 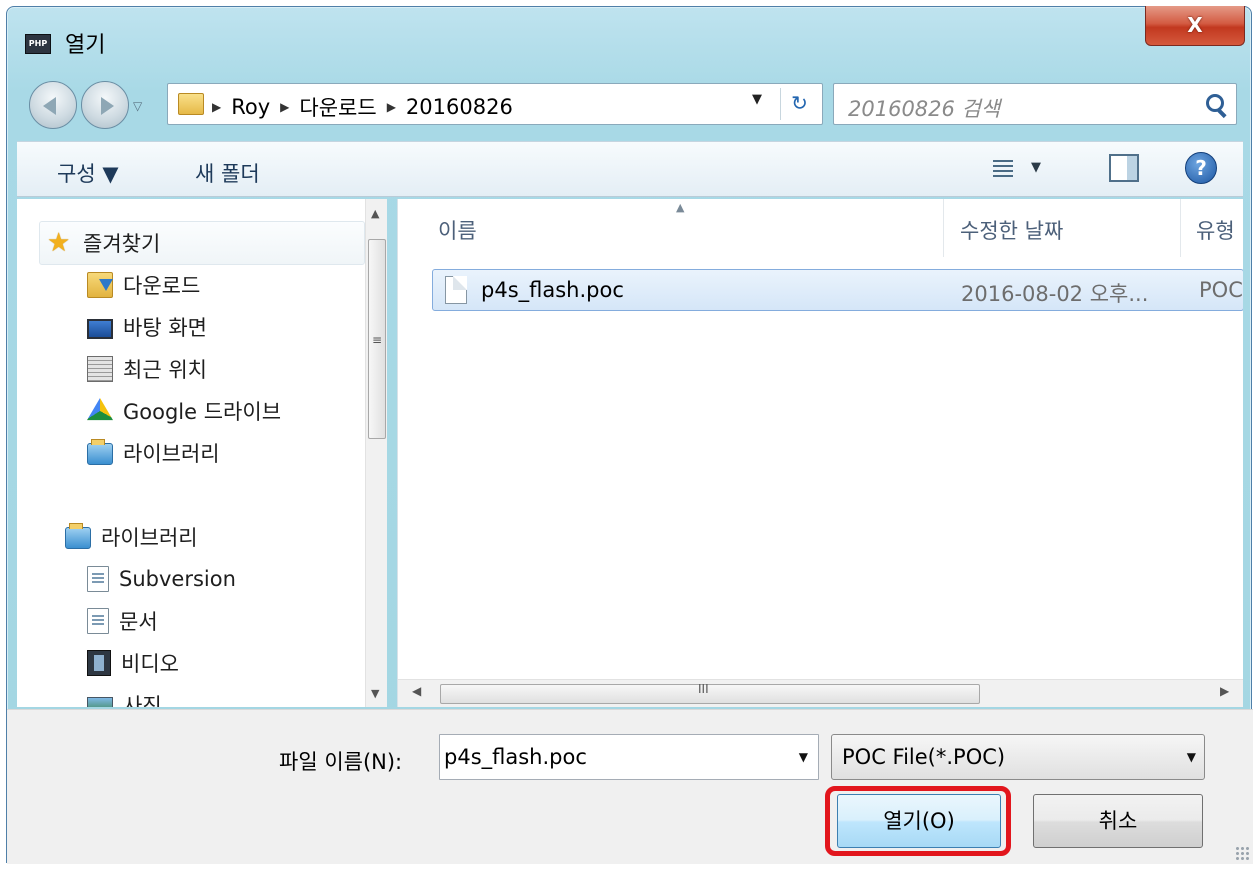 I want to click on recent-places-icon, so click(x=100, y=369).